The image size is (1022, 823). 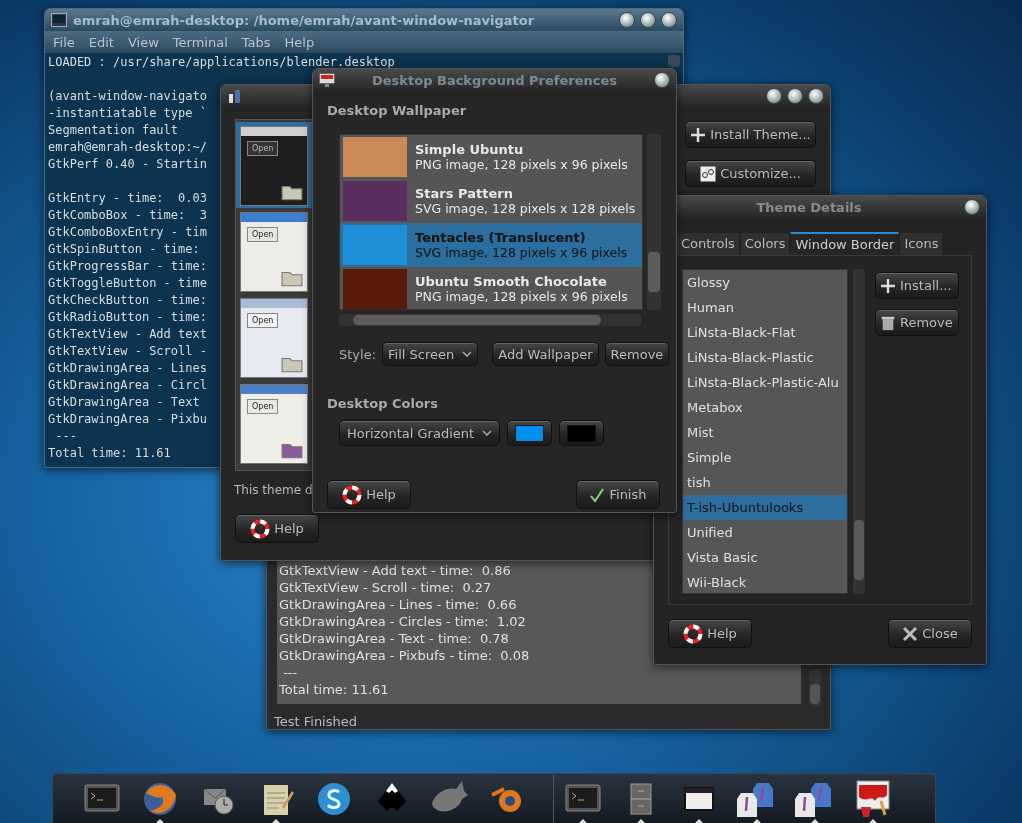 What do you see at coordinates (618, 494) in the screenshot?
I see `finish-button: Finish` at bounding box center [618, 494].